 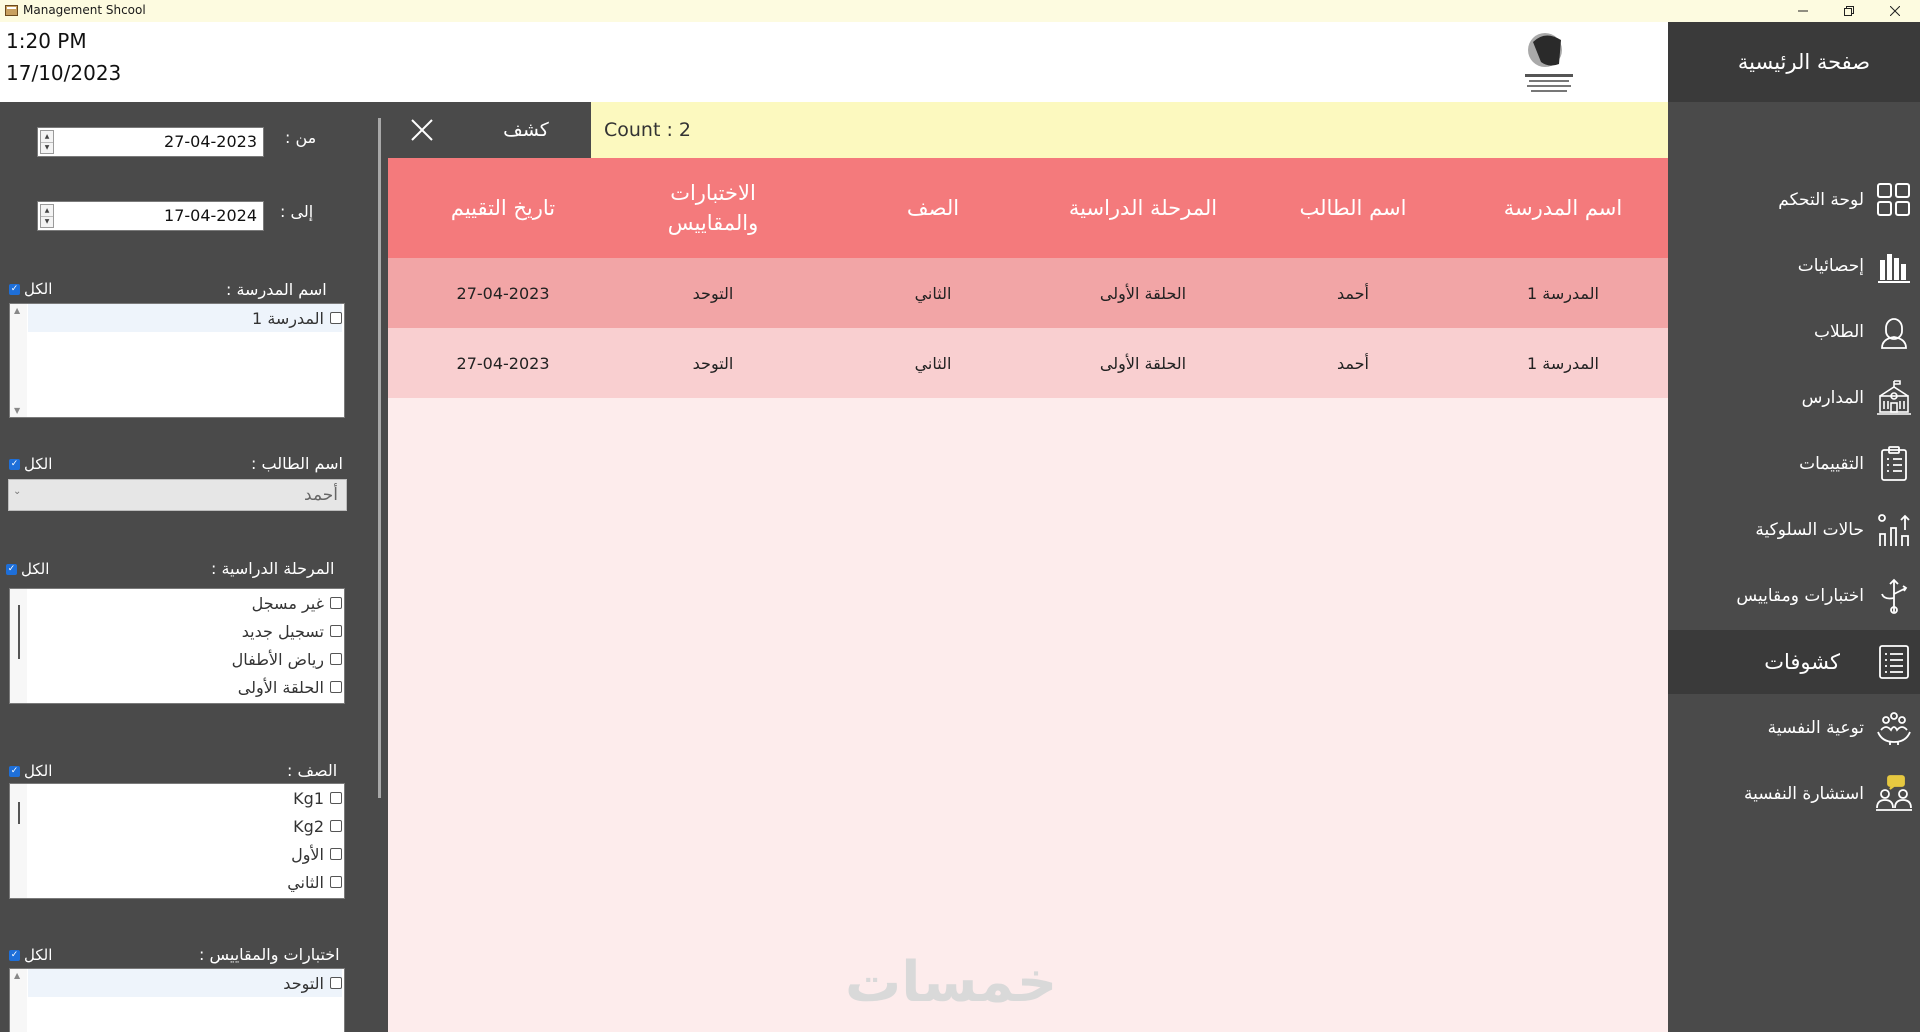 I want to click on school-listbox: ▲ ▼ المدرسة 1, so click(x=177, y=360).